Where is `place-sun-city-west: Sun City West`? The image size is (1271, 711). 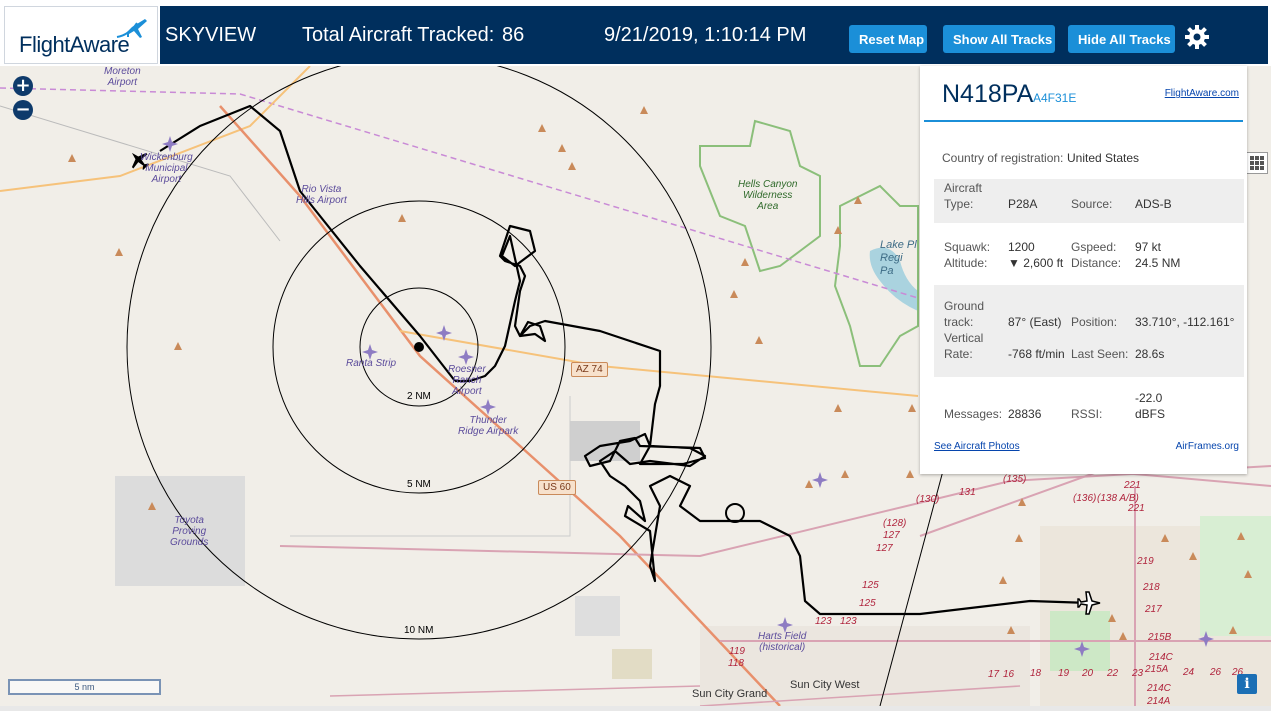
place-sun-city-west: Sun City West is located at coordinates (825, 685).